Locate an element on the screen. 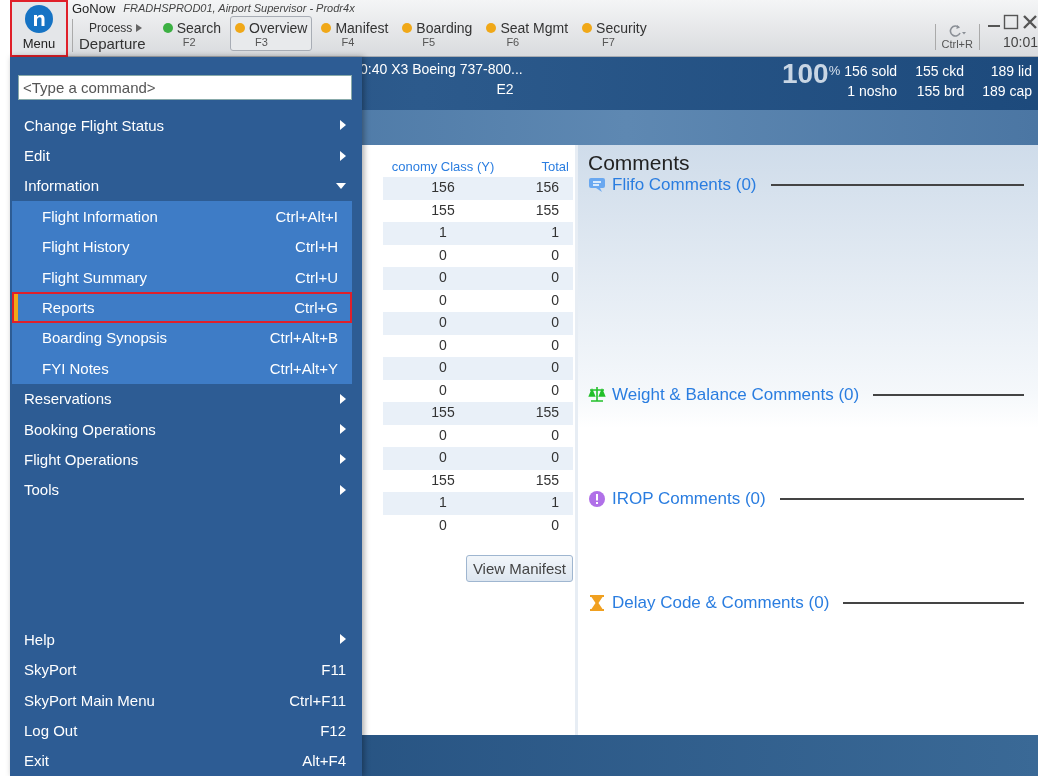  process-selector: Process Departure is located at coordinates (113, 35).